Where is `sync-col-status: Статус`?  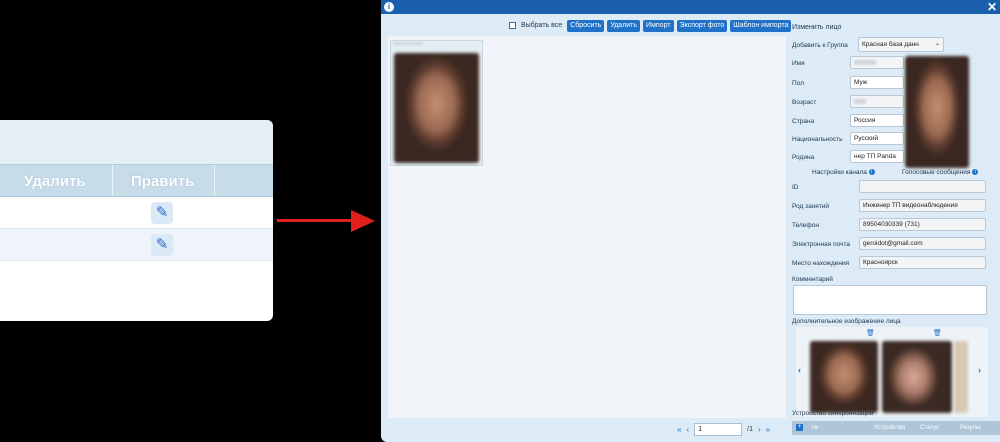 sync-col-status: Статус is located at coordinates (929, 428).